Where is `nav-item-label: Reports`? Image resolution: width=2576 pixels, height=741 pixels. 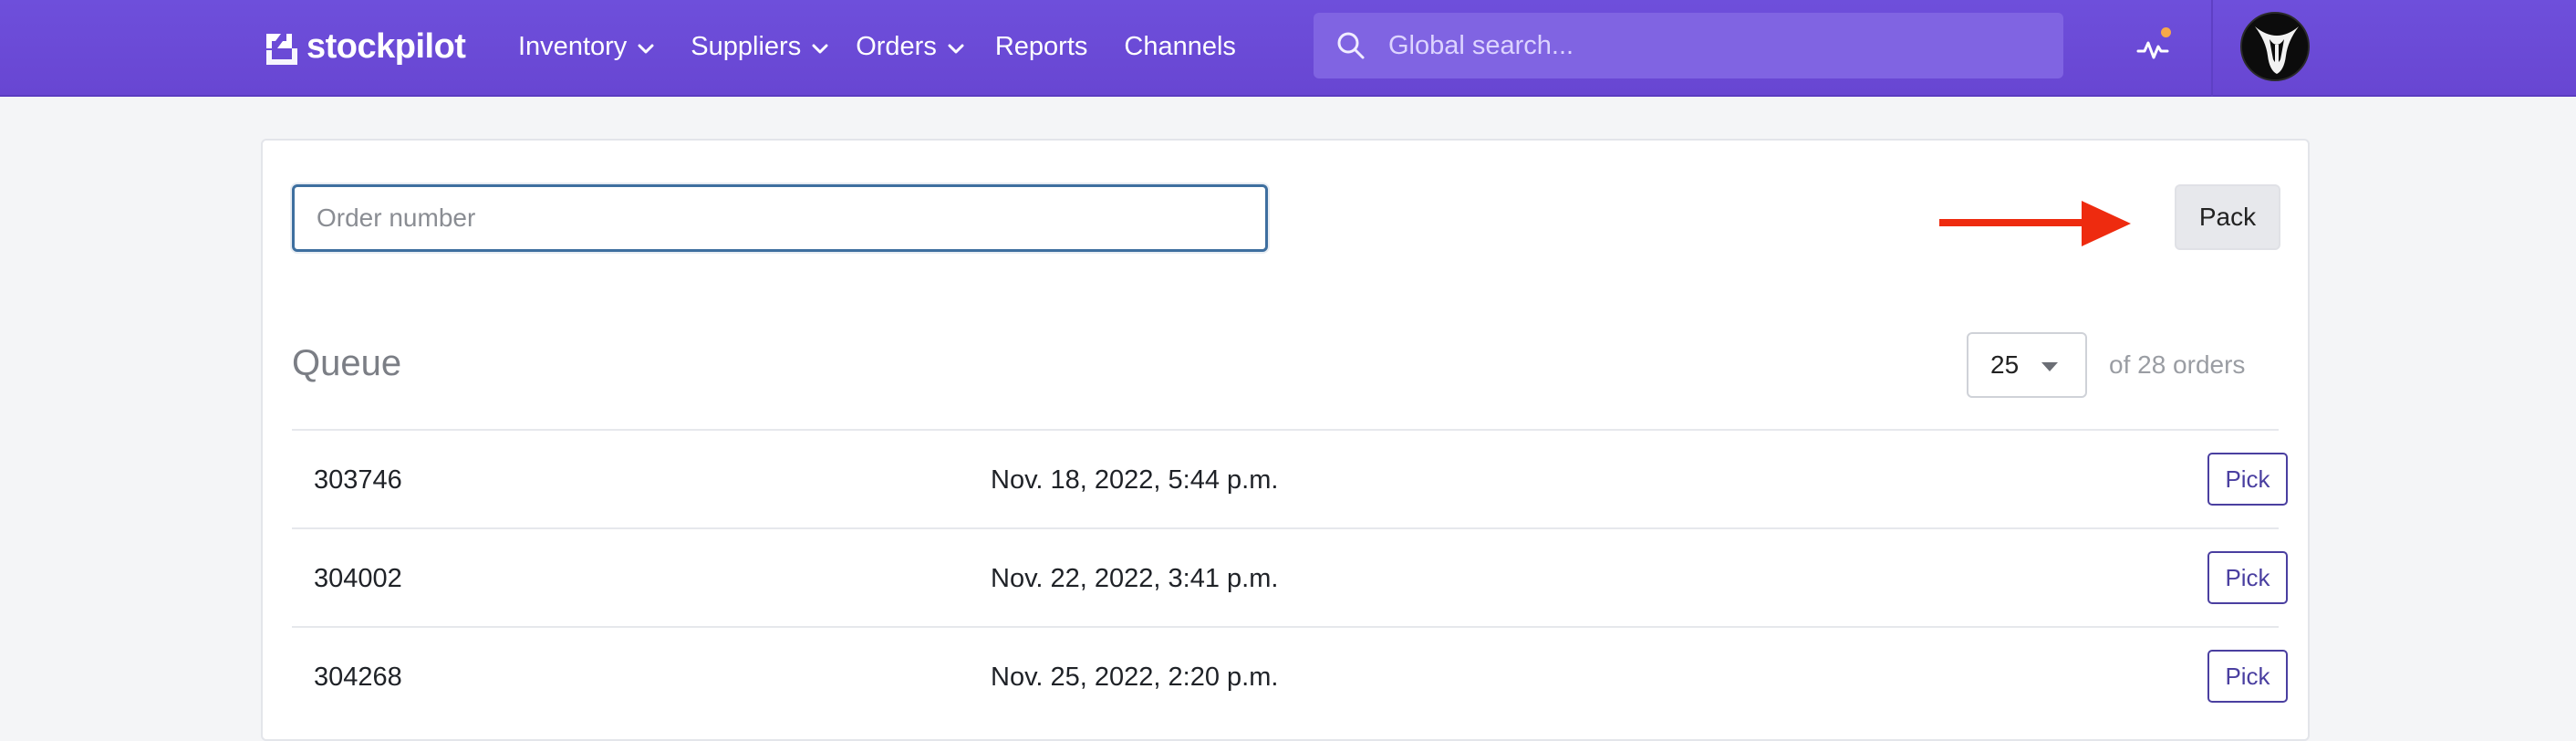 nav-item-label: Reports is located at coordinates (1041, 46).